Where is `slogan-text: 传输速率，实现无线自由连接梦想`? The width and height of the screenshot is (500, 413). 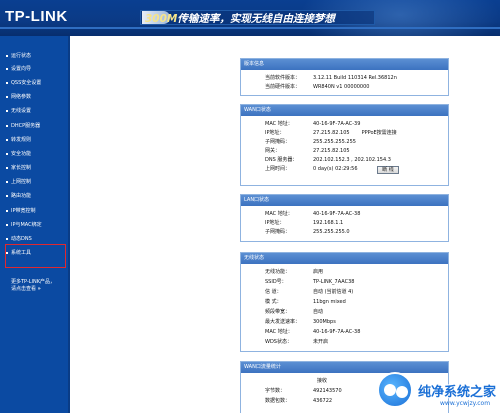 slogan-text: 传输速率，实现无线自由连接梦想 is located at coordinates (256, 19).